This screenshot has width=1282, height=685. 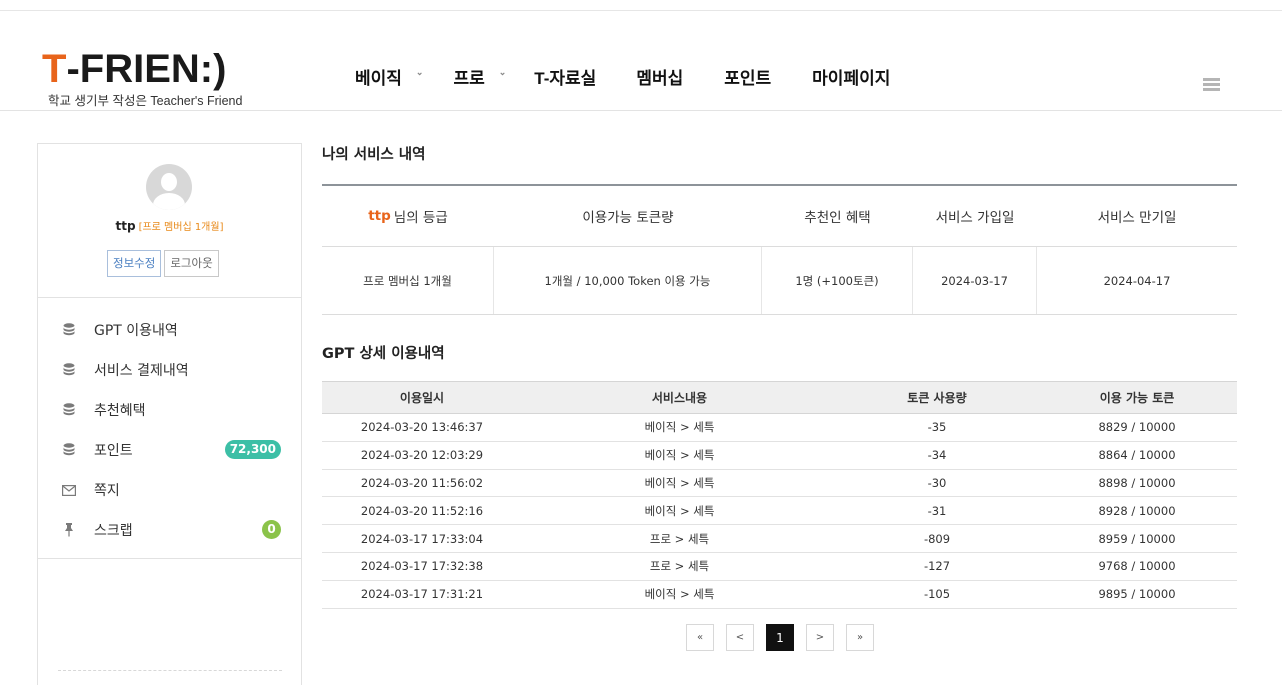 What do you see at coordinates (422, 455) in the screenshot?
I see `cell-datetime: 2024-03-20 12:03:29` at bounding box center [422, 455].